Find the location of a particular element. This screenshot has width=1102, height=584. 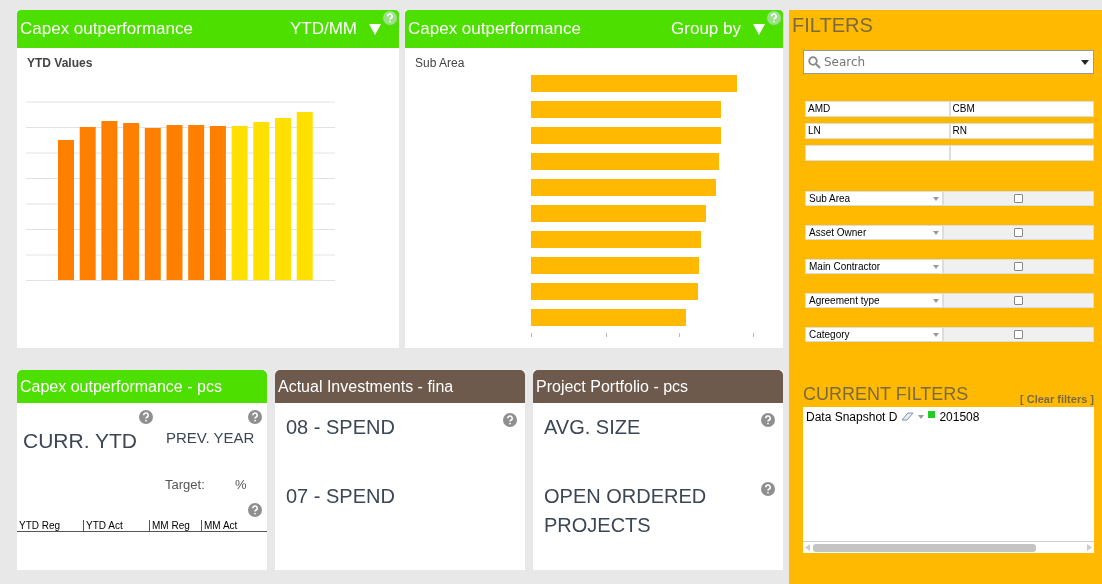

filter-value: LN is located at coordinates (877, 131).